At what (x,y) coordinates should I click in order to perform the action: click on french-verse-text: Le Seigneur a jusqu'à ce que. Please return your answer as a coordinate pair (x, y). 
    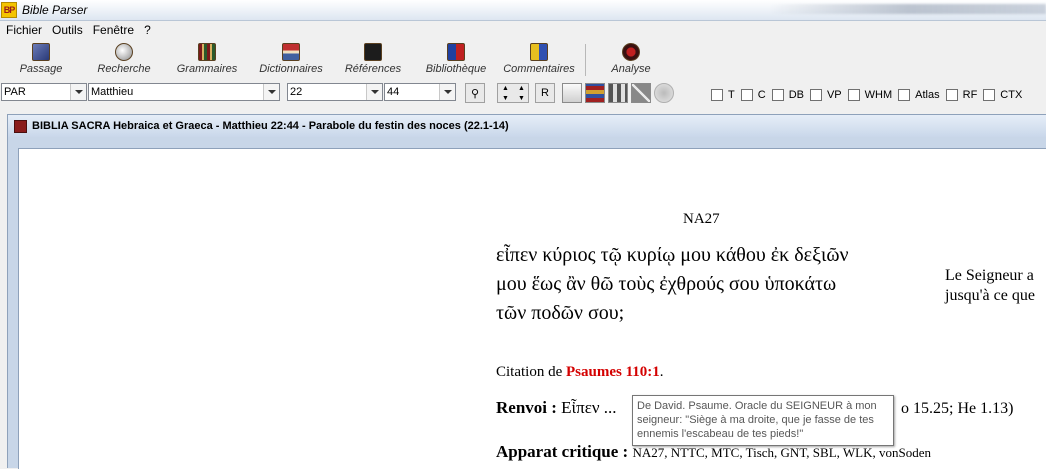
    Looking at the image, I should click on (995, 286).